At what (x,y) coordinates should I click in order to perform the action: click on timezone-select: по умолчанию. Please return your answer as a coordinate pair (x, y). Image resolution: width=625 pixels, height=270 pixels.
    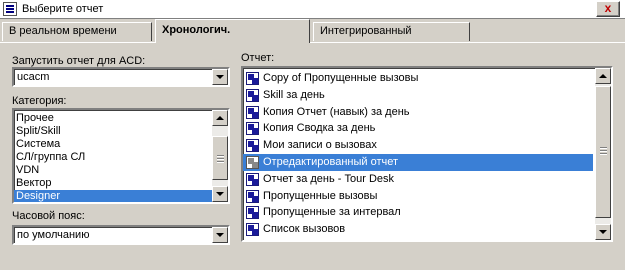
    Looking at the image, I should click on (121, 235).